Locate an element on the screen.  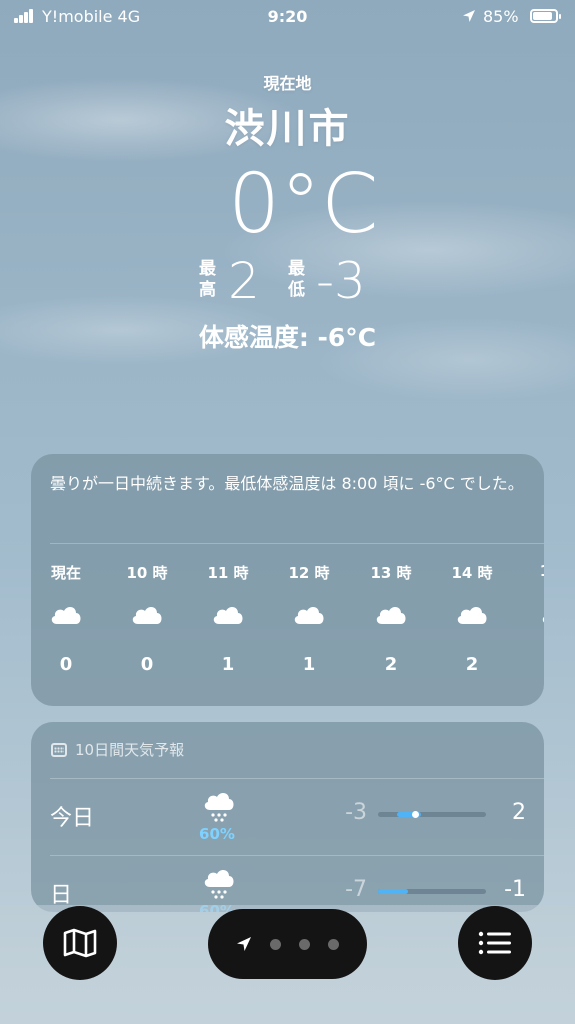
hour-item: 14 時 2 is located at coordinates (472, 618).